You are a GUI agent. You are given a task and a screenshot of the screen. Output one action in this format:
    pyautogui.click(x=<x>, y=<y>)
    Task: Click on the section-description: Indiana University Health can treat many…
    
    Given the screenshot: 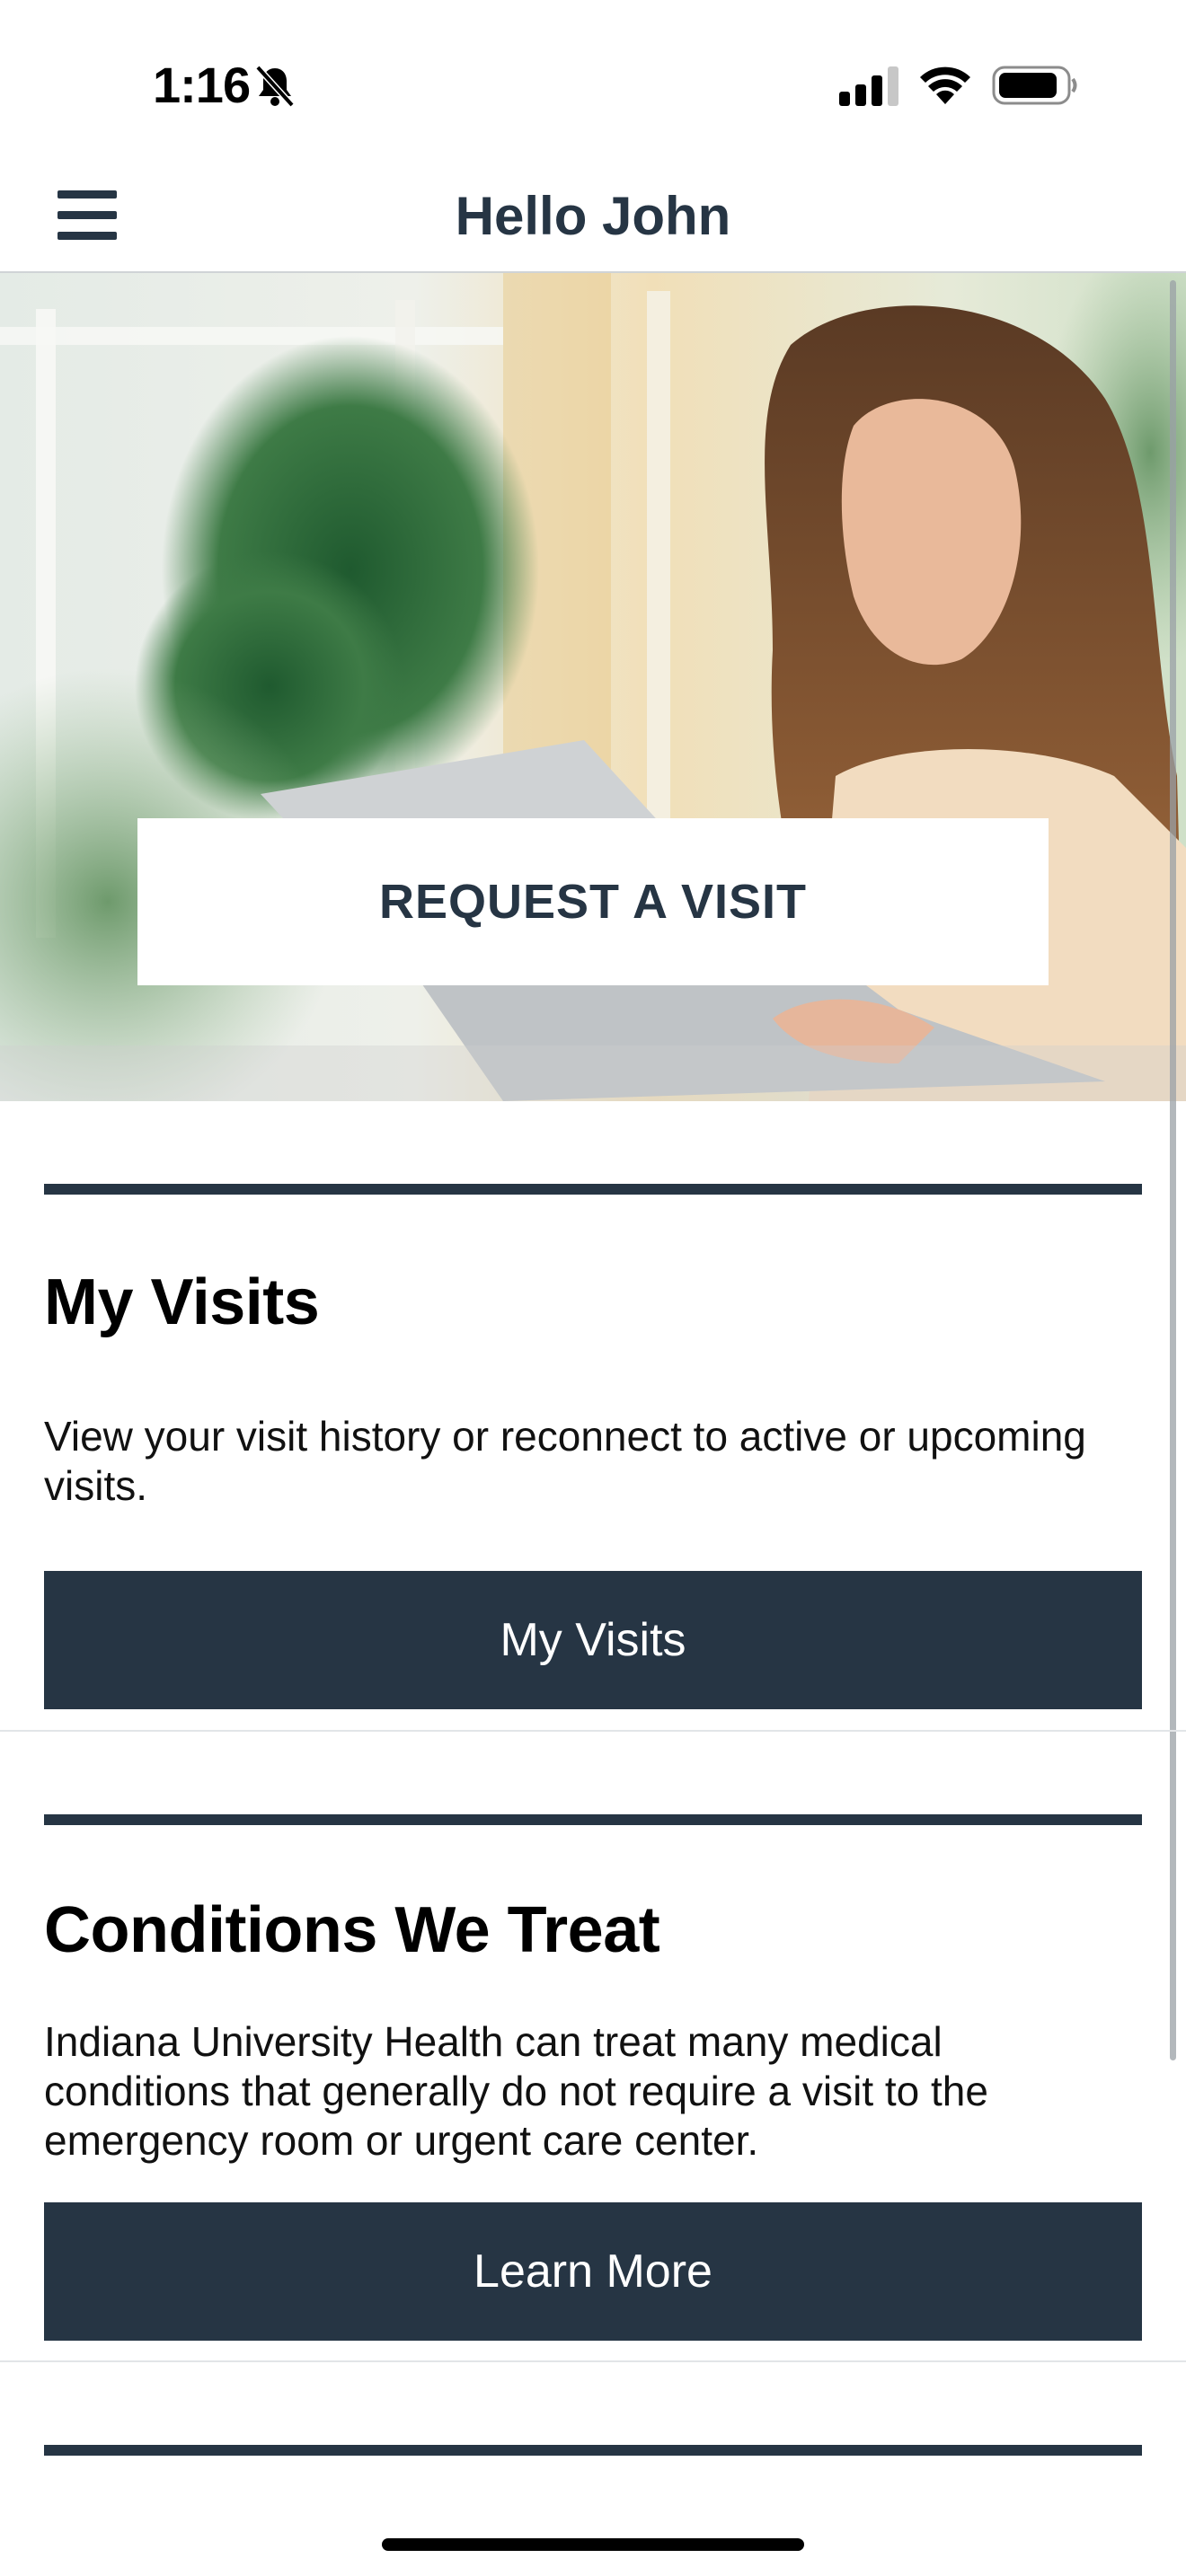 What is the action you would take?
    pyautogui.click(x=516, y=2091)
    